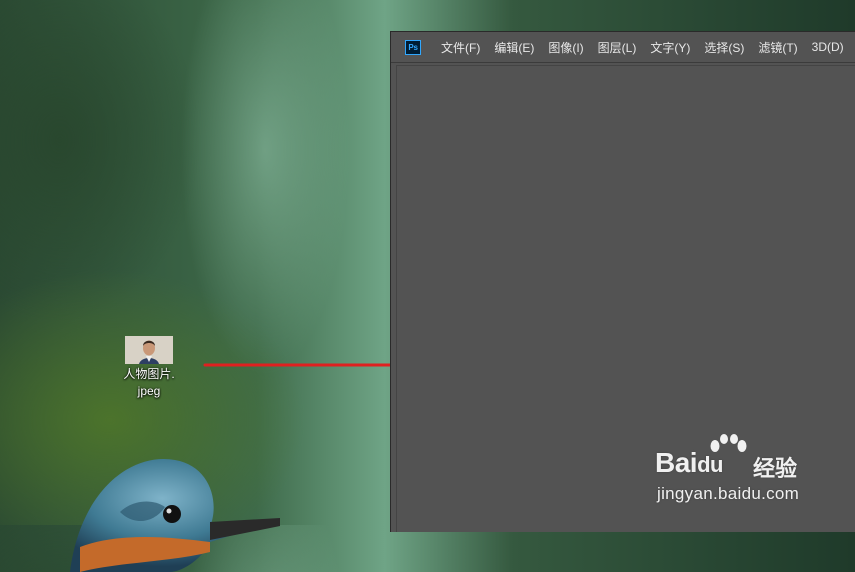  I want to click on file-name-label: 人物图片. jpeg, so click(149, 382).